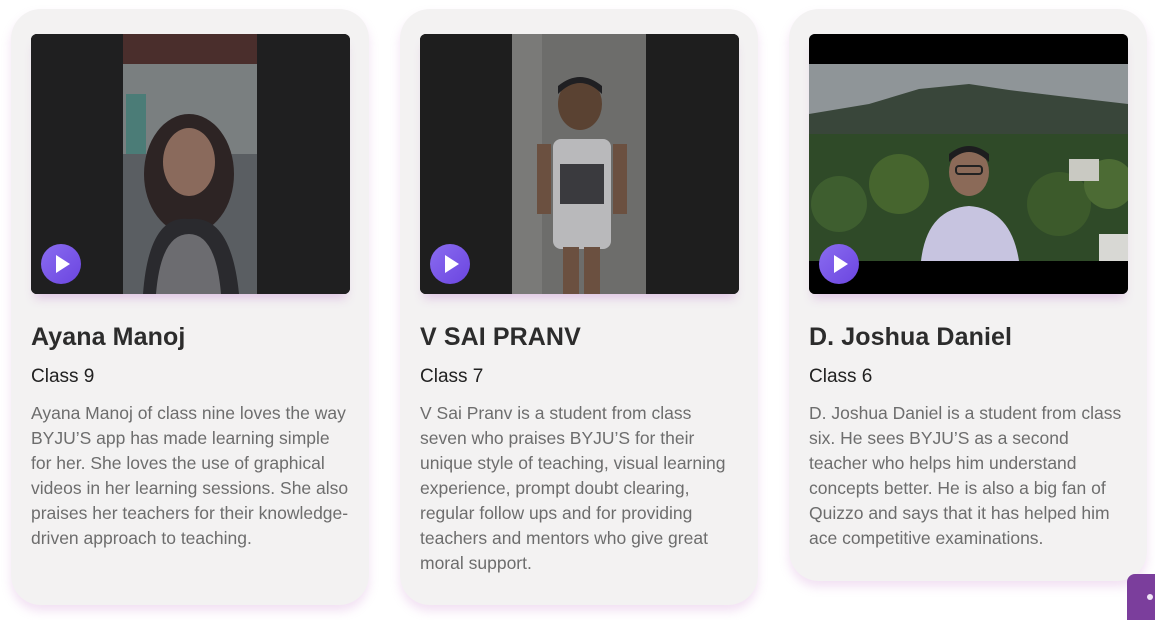  What do you see at coordinates (1150, 597) in the screenshot?
I see `chat-icon` at bounding box center [1150, 597].